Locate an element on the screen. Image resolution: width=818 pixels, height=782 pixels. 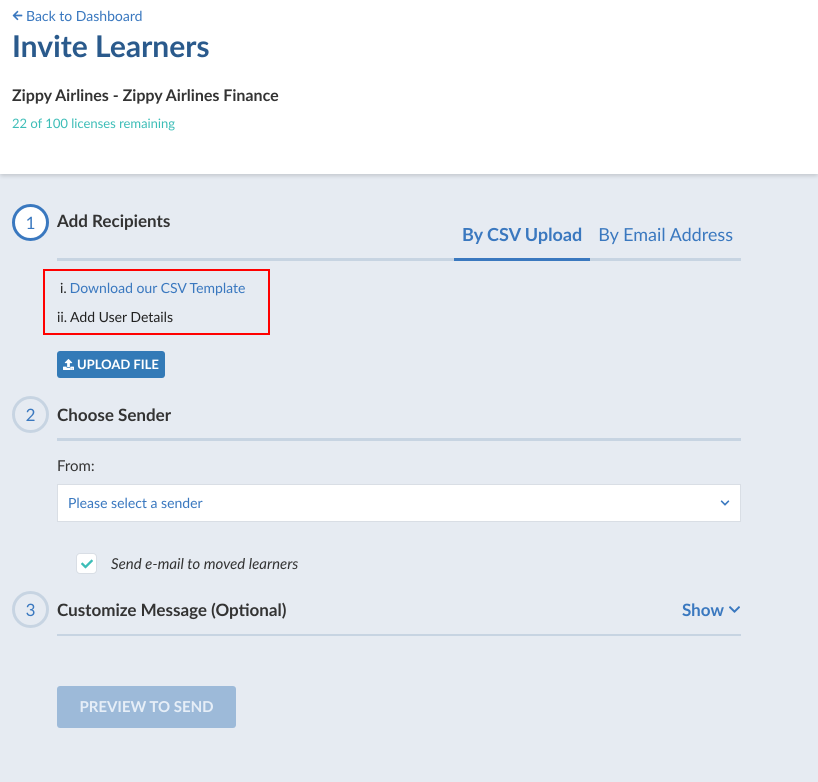
list-marker: i. is located at coordinates (63, 288).